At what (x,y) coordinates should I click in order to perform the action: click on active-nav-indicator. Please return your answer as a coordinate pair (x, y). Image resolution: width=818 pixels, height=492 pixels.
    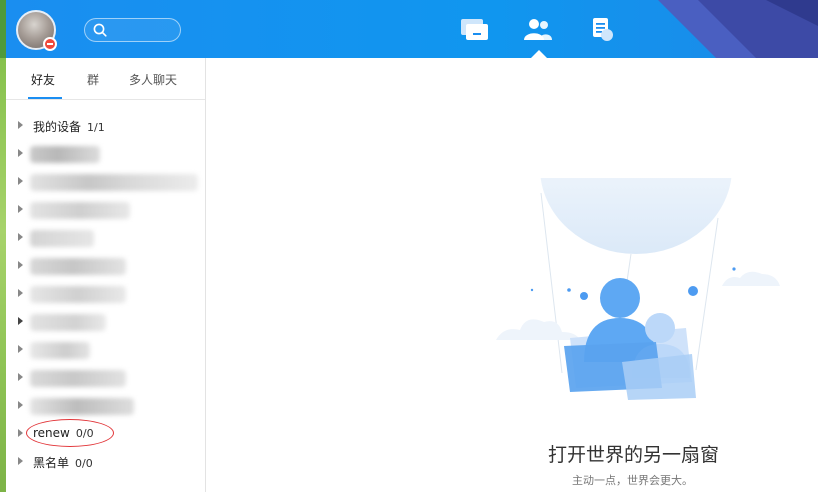
    Looking at the image, I should click on (539, 54).